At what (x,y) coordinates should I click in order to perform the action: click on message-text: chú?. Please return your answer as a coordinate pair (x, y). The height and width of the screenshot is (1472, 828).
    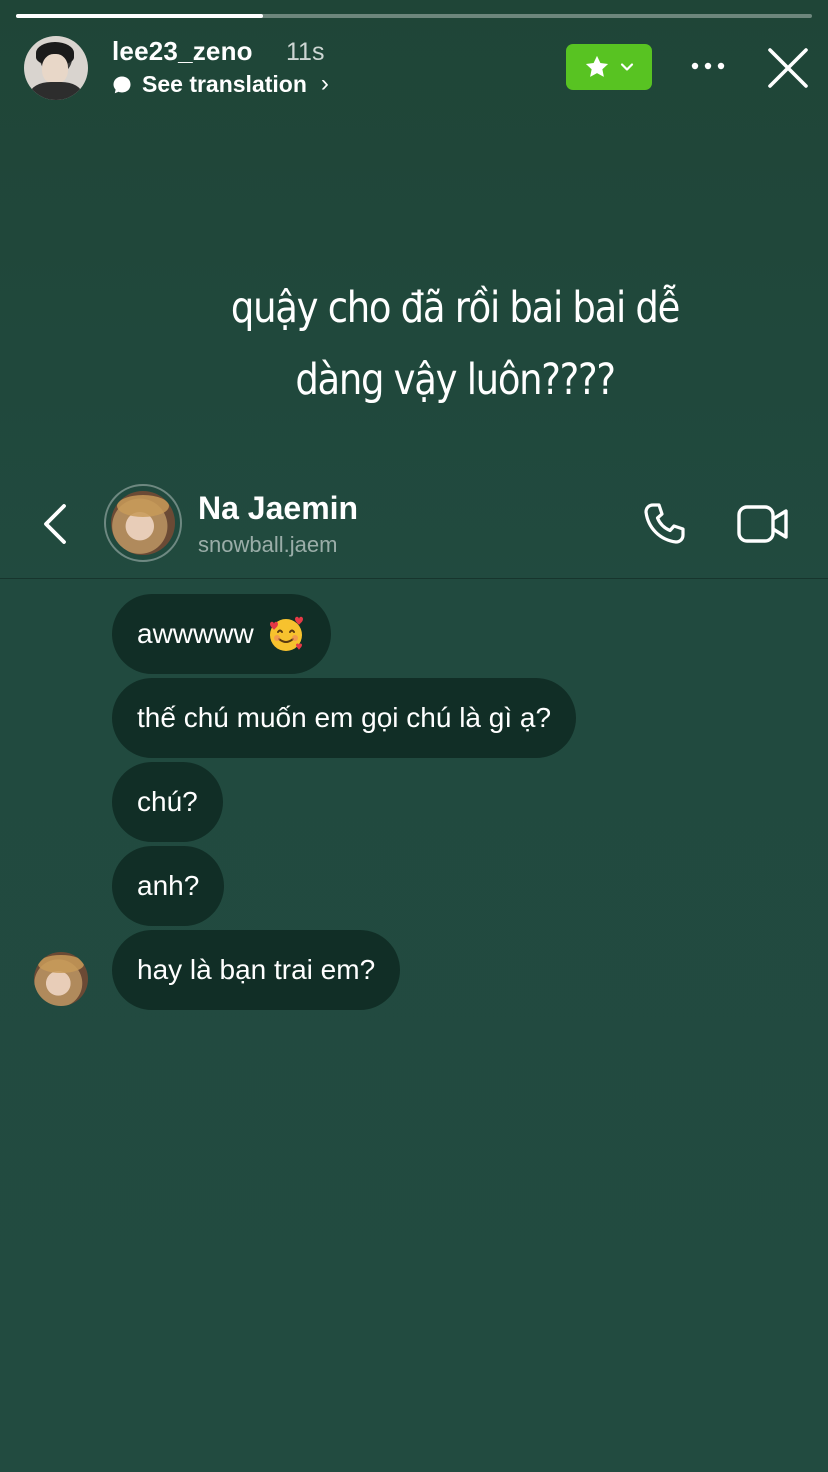
    Looking at the image, I should click on (167, 801).